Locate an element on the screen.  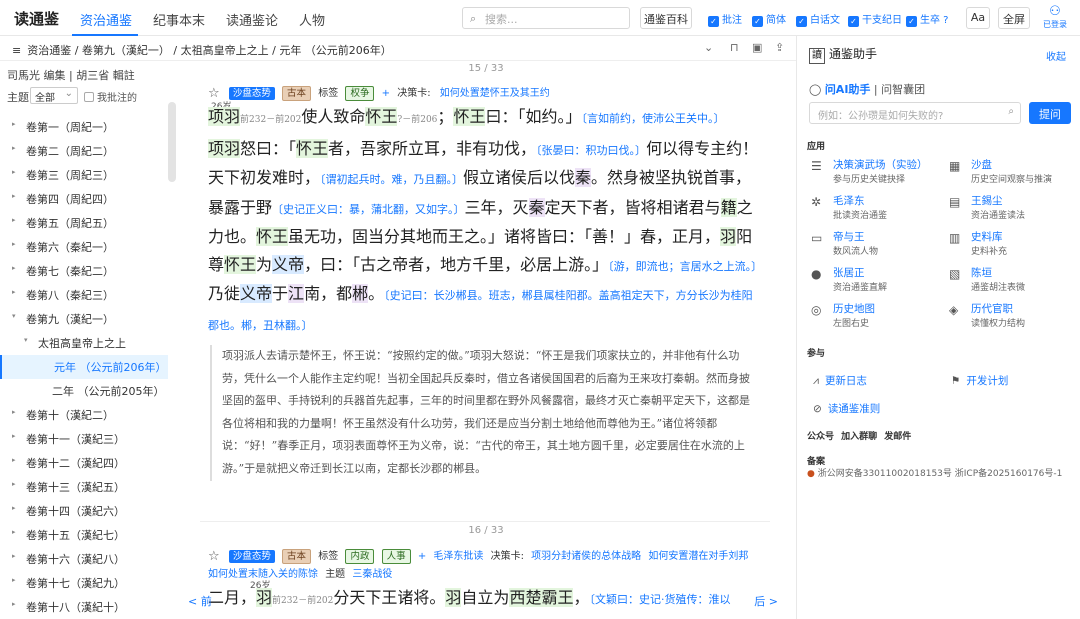
theme-link: 三秦战役 is located at coordinates (372, 574).